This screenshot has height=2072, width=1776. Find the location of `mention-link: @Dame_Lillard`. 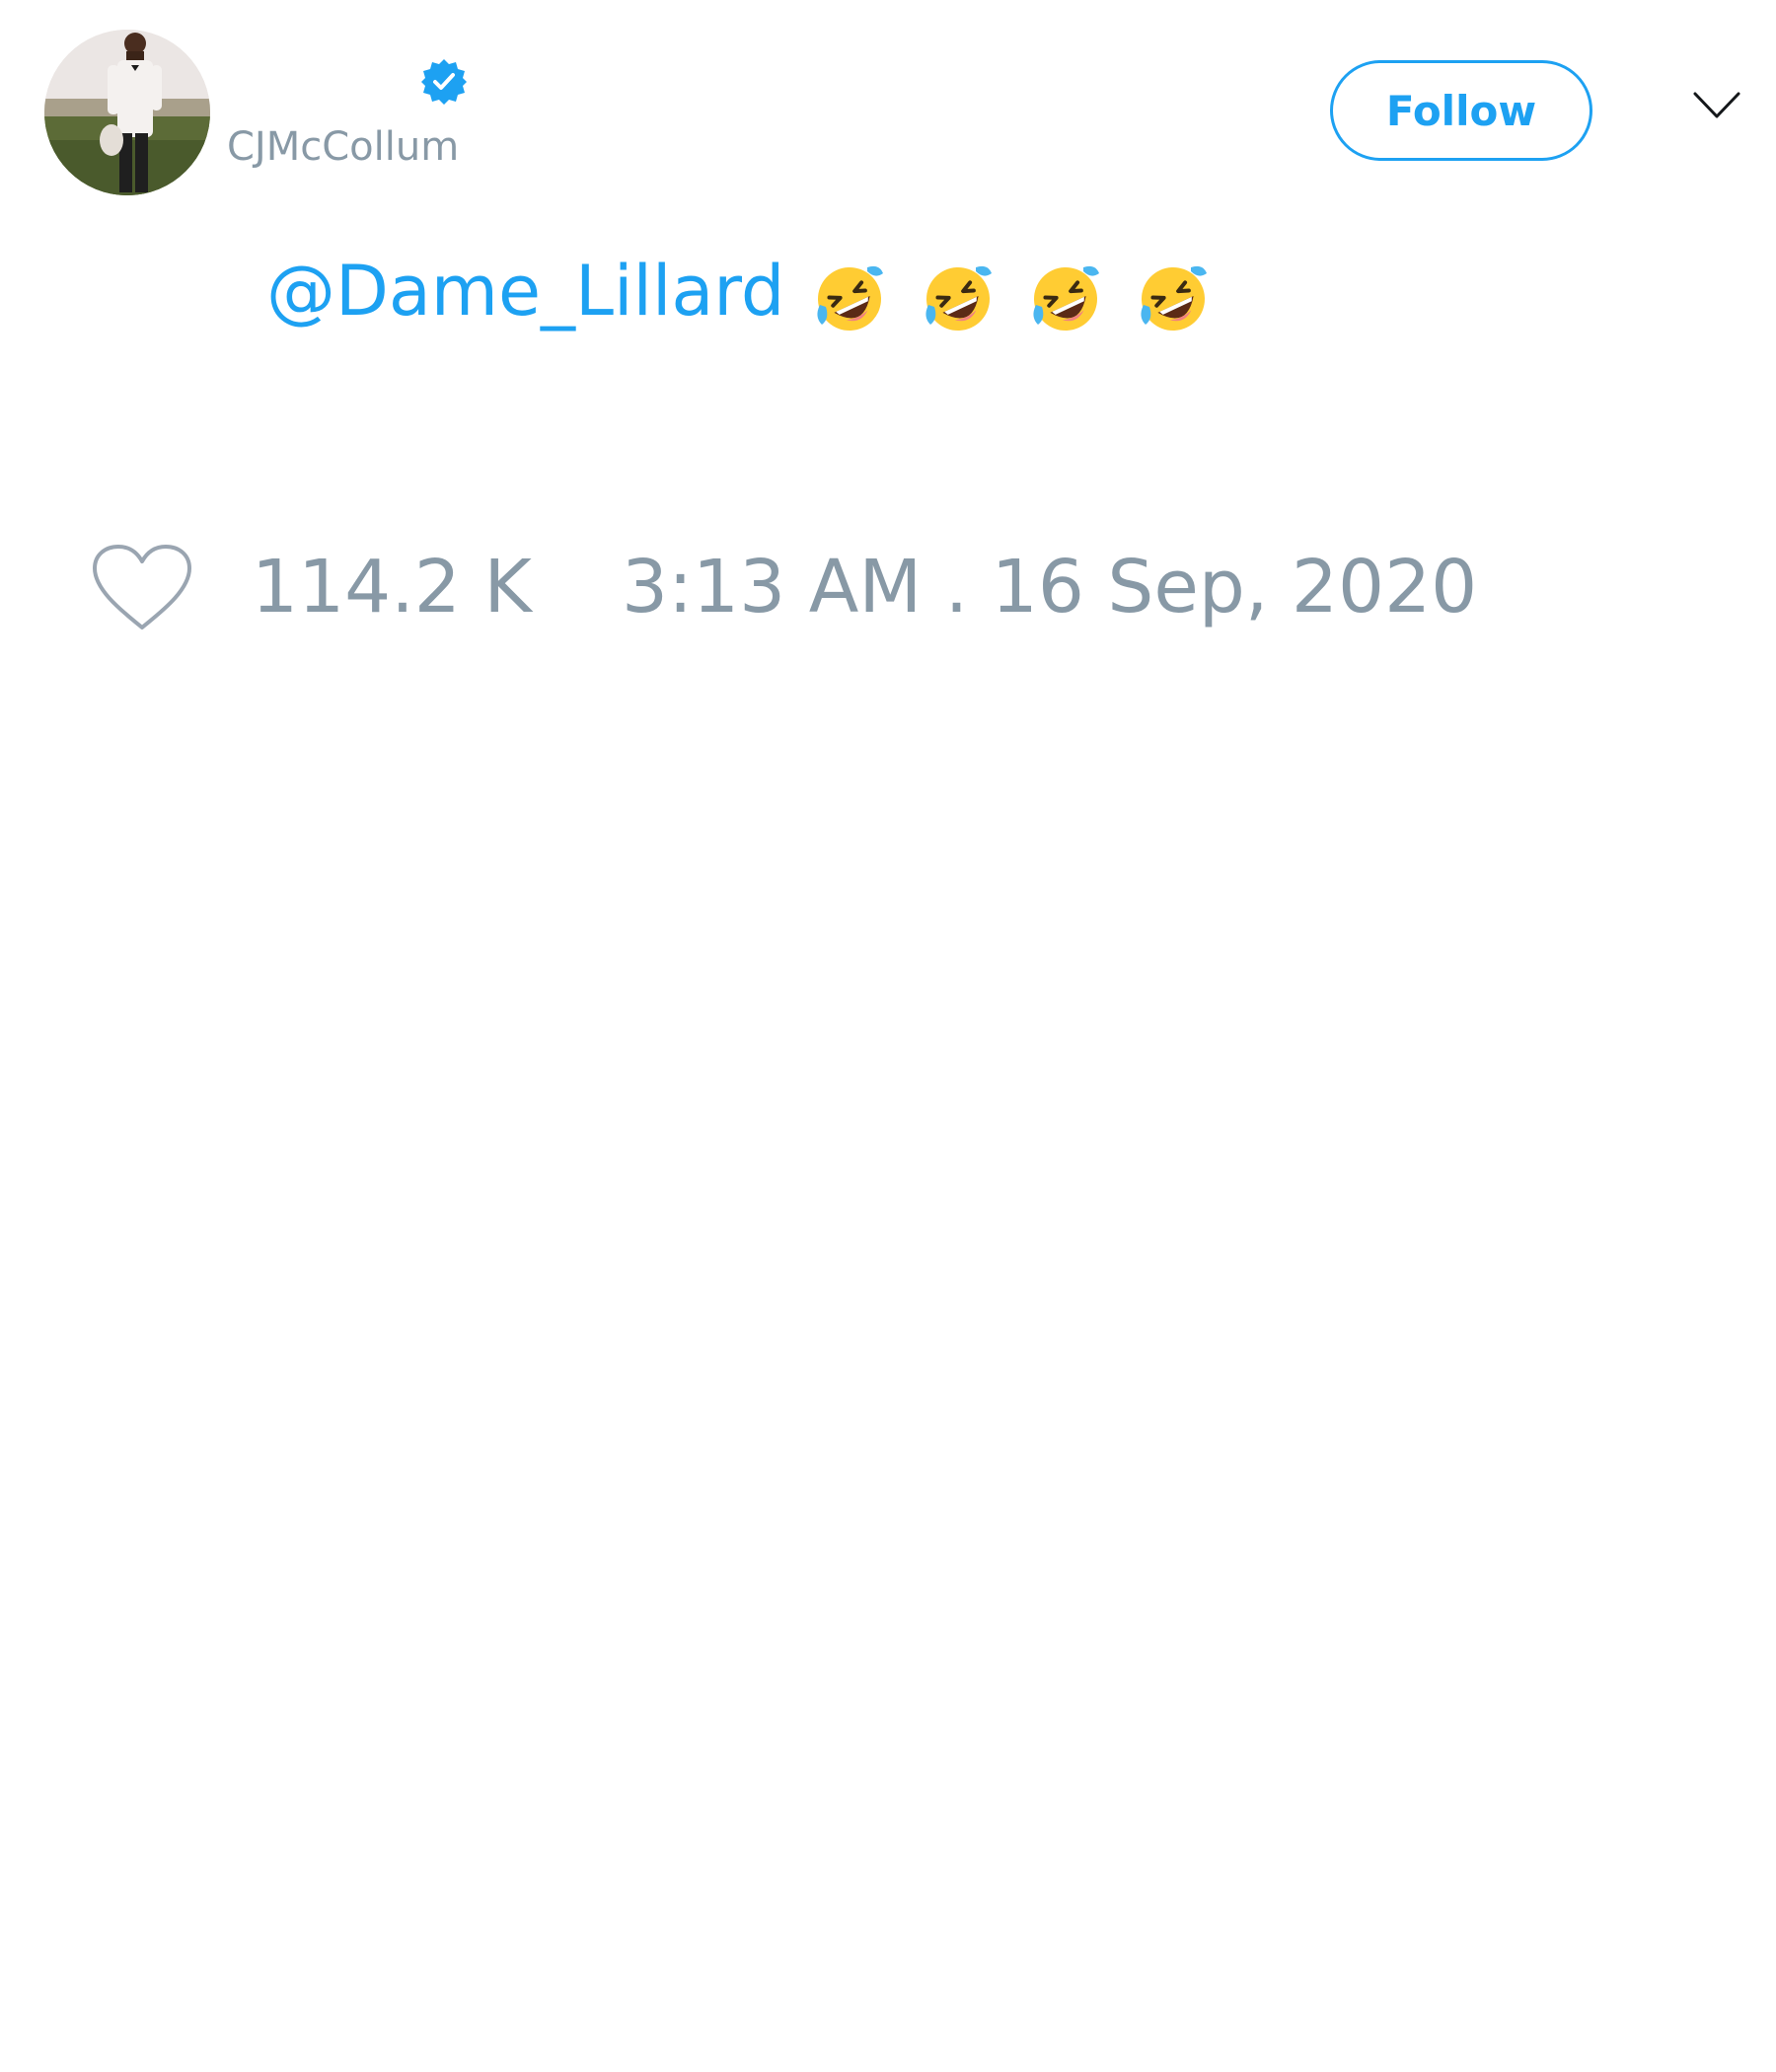

mention-link: @Dame_Lillard is located at coordinates (525, 292).